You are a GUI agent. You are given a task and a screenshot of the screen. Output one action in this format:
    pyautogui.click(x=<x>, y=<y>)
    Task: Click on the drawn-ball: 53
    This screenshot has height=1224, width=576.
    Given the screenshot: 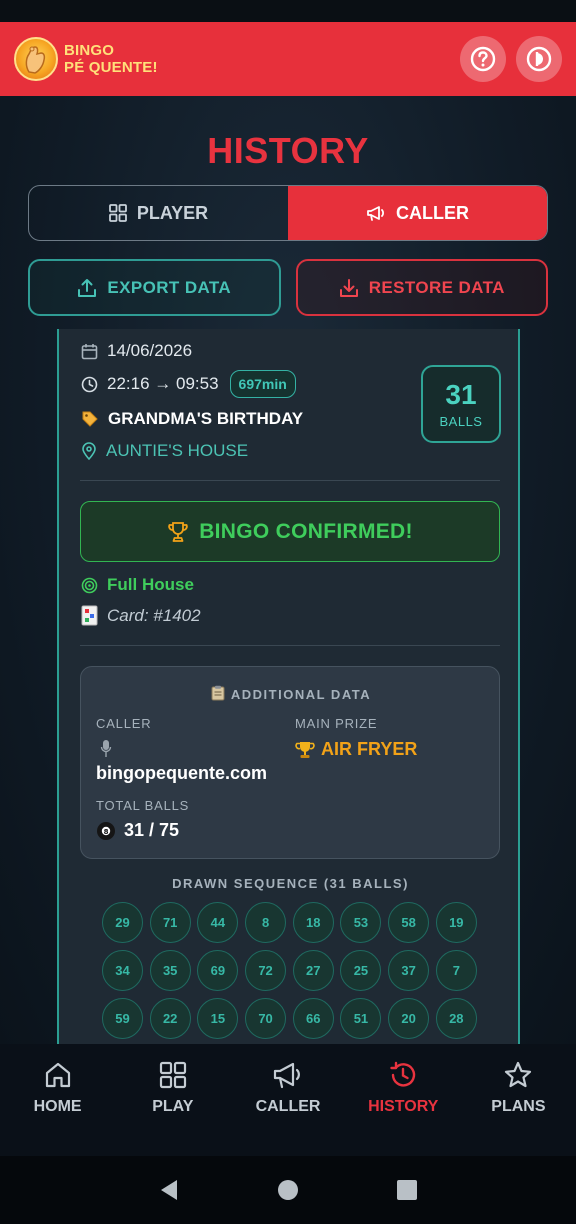 What is the action you would take?
    pyautogui.click(x=361, y=922)
    